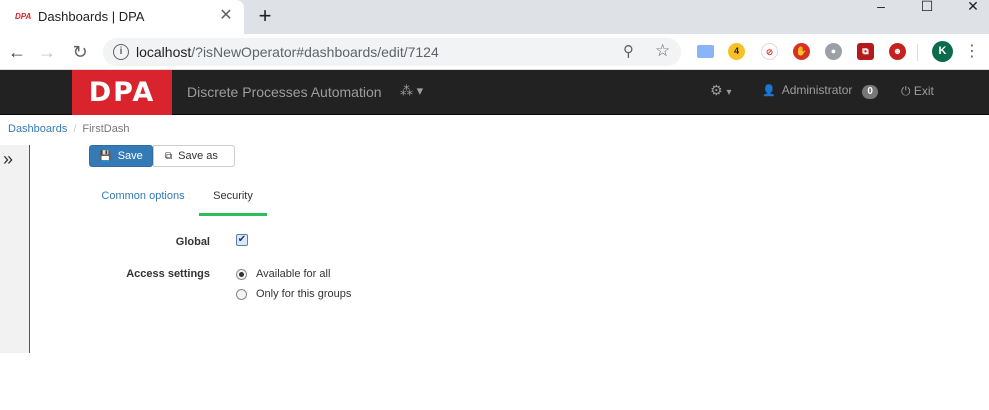 The image size is (989, 410). I want to click on save-button-label: Save, so click(130, 156).